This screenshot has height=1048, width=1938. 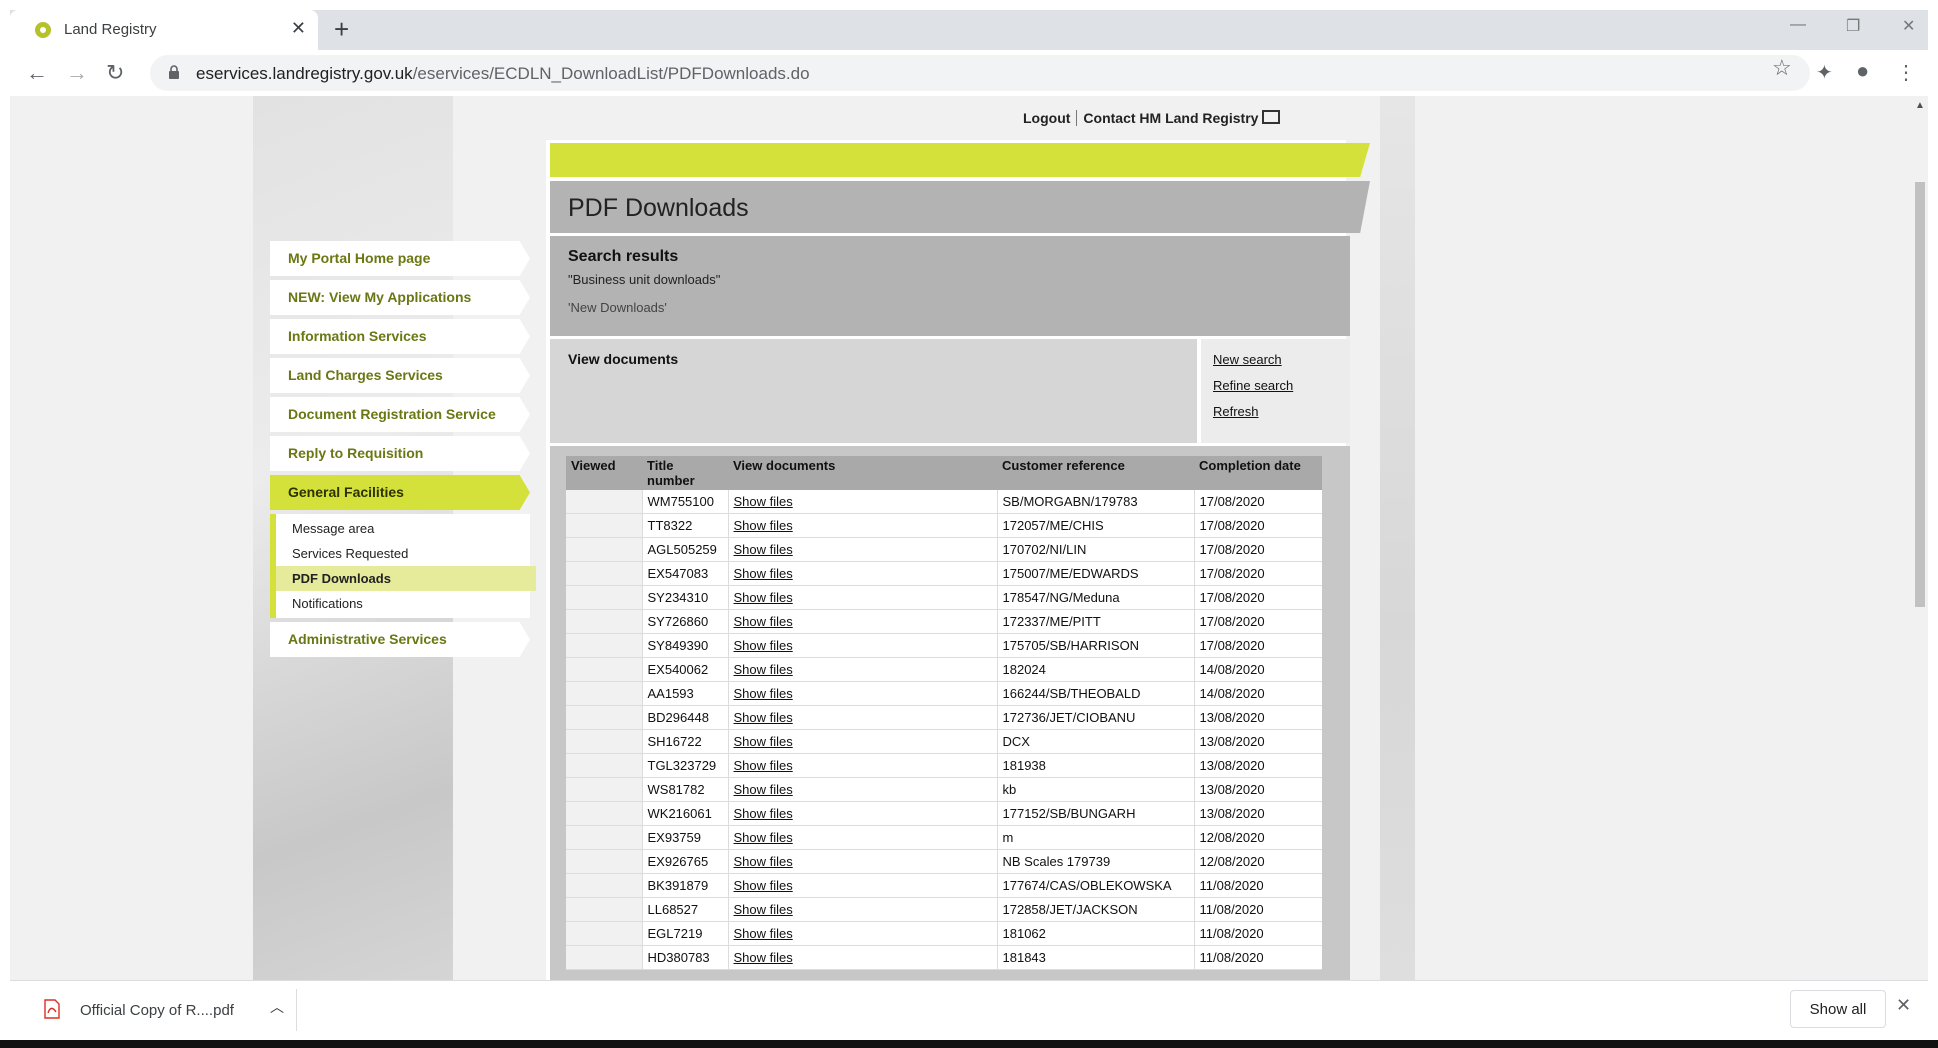 What do you see at coordinates (400, 453) in the screenshot?
I see `nav-item-reply-requisition: Reply to Requisition` at bounding box center [400, 453].